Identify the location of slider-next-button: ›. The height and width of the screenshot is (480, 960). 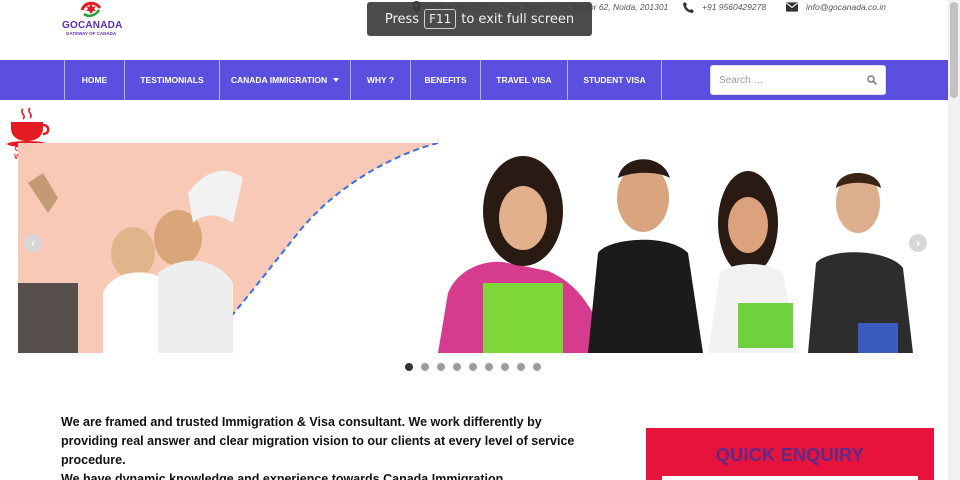
(918, 243).